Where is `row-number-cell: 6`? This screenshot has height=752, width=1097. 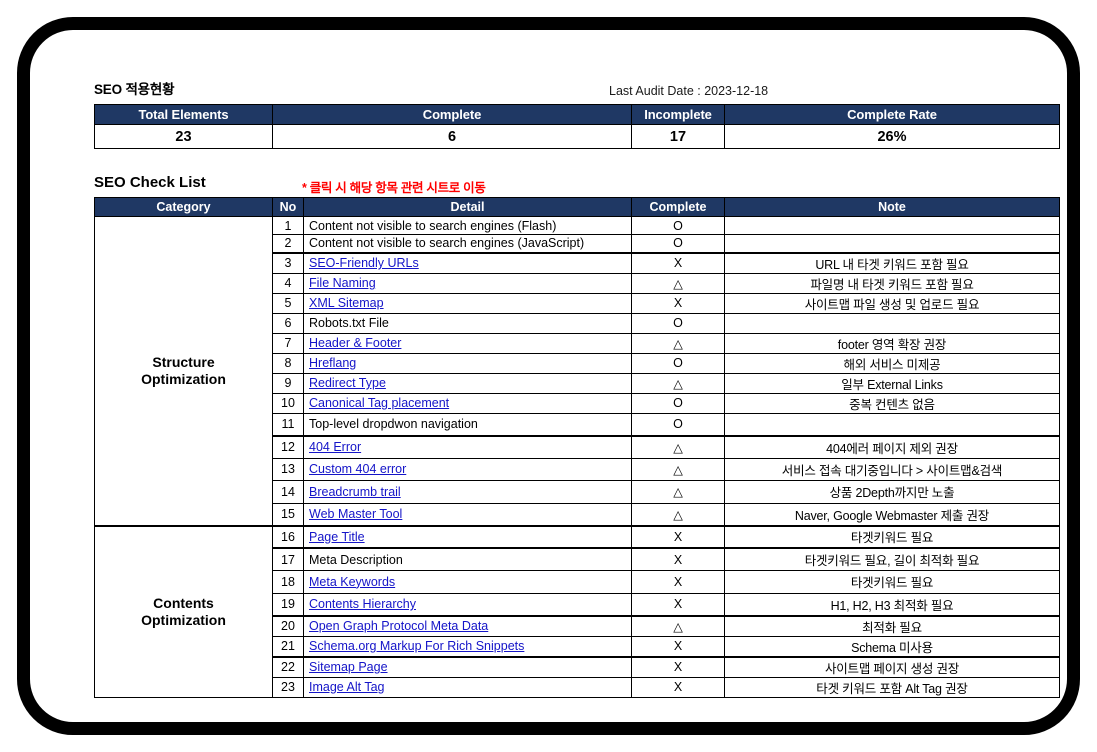
row-number-cell: 6 is located at coordinates (288, 323).